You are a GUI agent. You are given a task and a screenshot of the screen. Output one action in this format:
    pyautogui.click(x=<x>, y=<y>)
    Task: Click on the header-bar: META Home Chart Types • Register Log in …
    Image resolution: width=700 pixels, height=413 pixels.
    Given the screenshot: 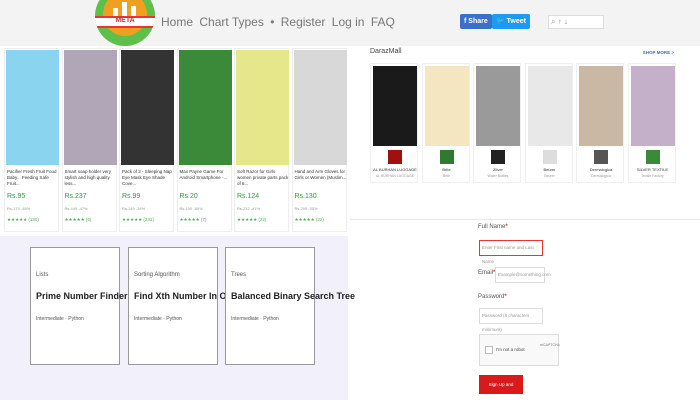 What is the action you would take?
    pyautogui.click(x=350, y=23)
    